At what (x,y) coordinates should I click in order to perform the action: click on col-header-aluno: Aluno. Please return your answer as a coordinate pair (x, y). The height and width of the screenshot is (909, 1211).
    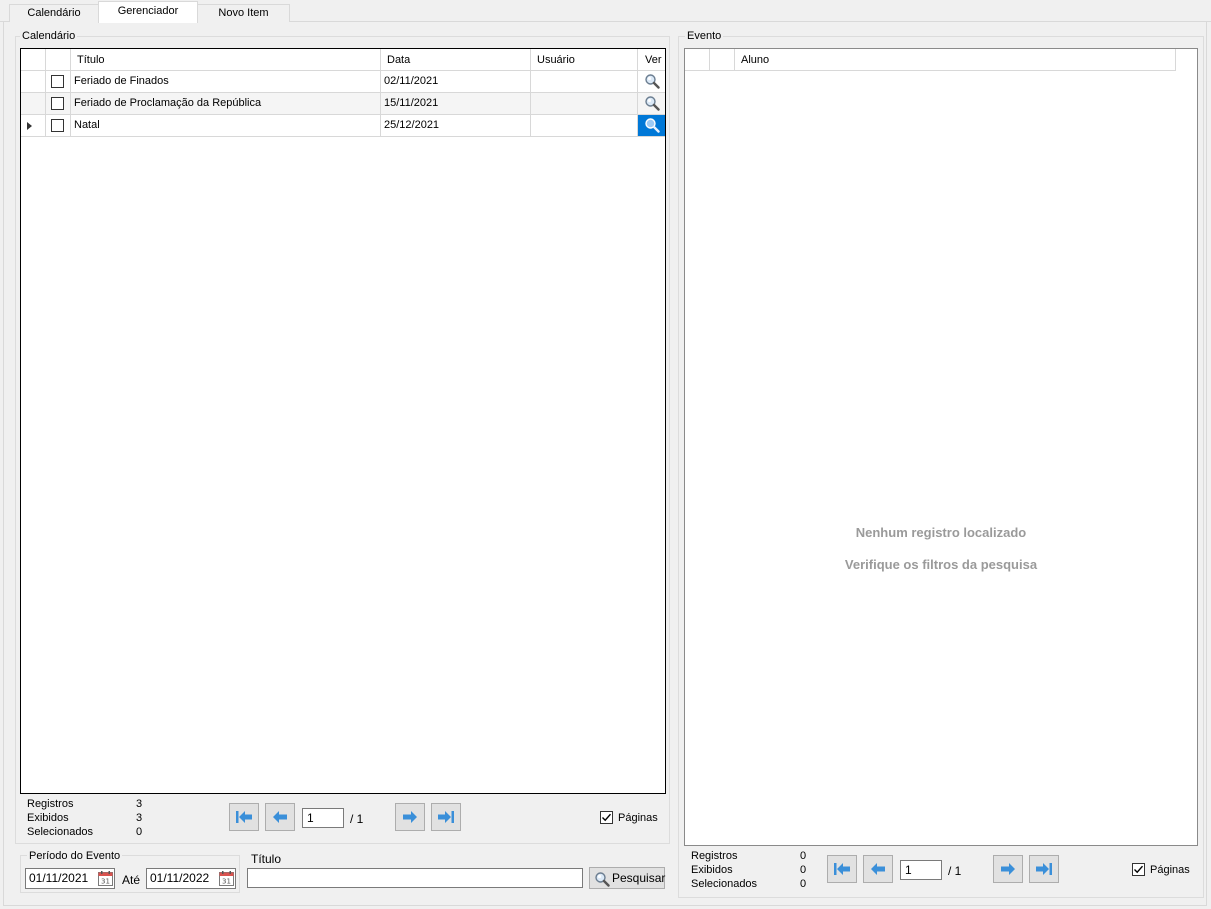
    Looking at the image, I should click on (955, 60).